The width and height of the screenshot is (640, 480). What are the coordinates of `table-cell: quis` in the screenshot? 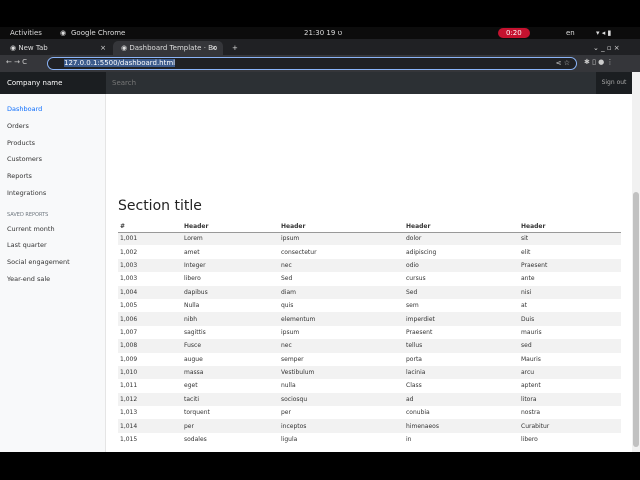 It's located at (287, 306).